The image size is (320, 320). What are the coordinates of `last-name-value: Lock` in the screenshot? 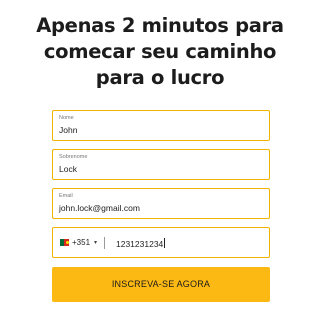 It's located at (68, 169).